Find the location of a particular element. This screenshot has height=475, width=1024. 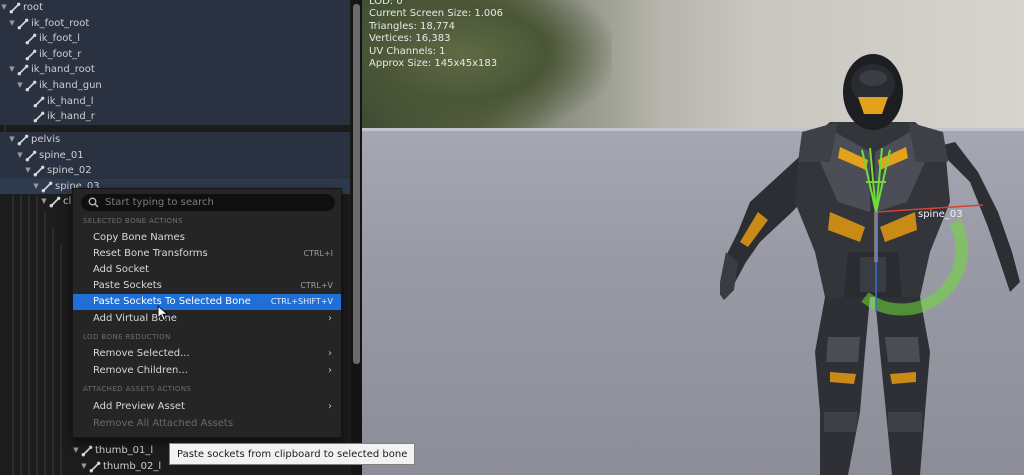

tree-row-label: pelvis is located at coordinates (46, 139).